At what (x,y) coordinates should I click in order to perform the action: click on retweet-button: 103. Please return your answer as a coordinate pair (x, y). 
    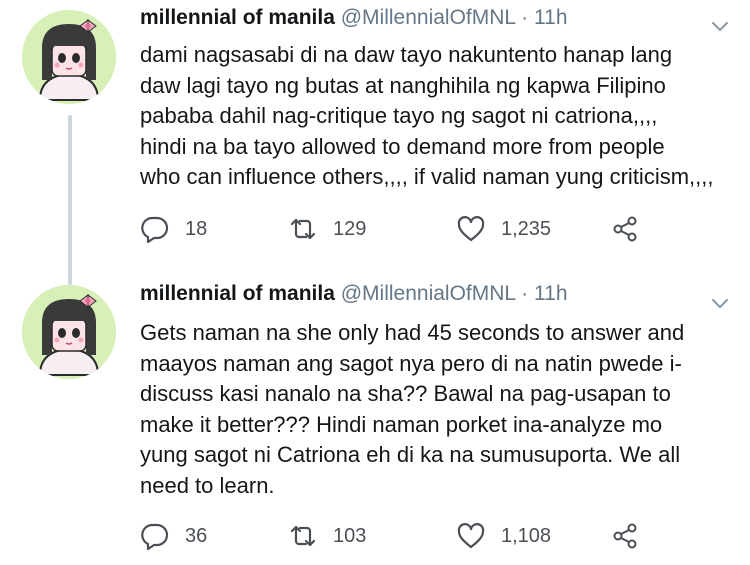
    Looking at the image, I should click on (327, 536).